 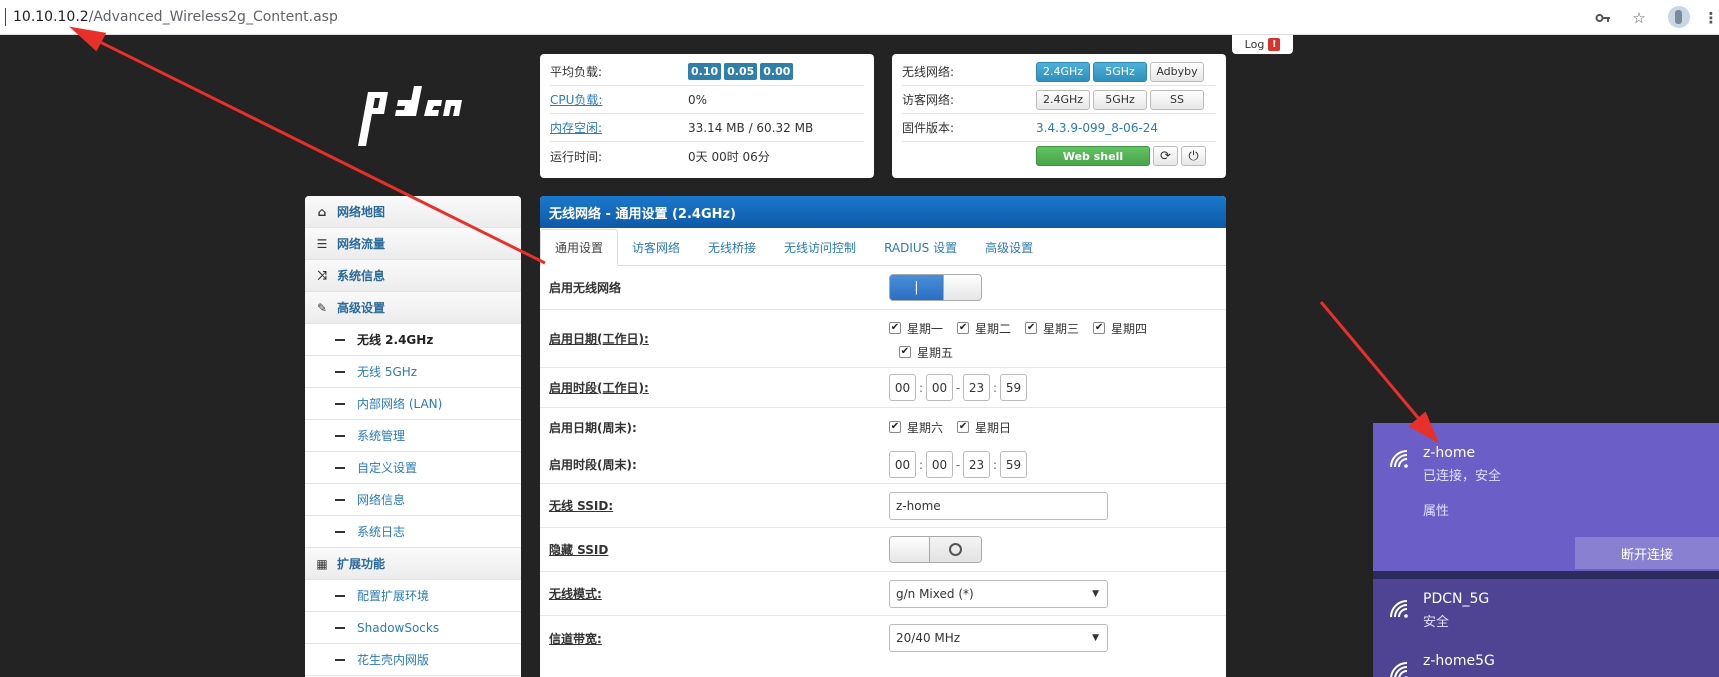 I want to click on checkbox-thursday: ✔ 星期四, so click(x=1120, y=328).